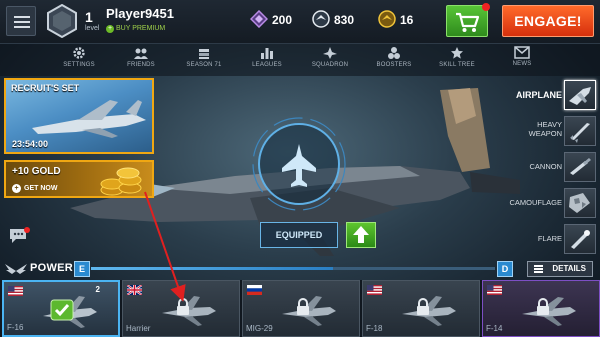 Image resolution: width=600 pixels, height=337 pixels. I want to click on nav-skill-tree-label: SKILL TREE, so click(457, 65).